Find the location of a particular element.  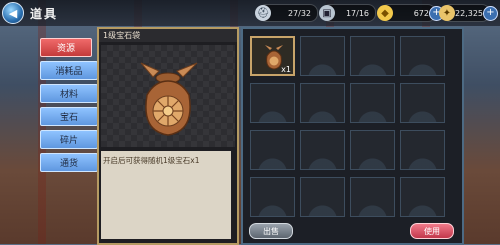

resource-value: 22,325 is located at coordinates (469, 13).